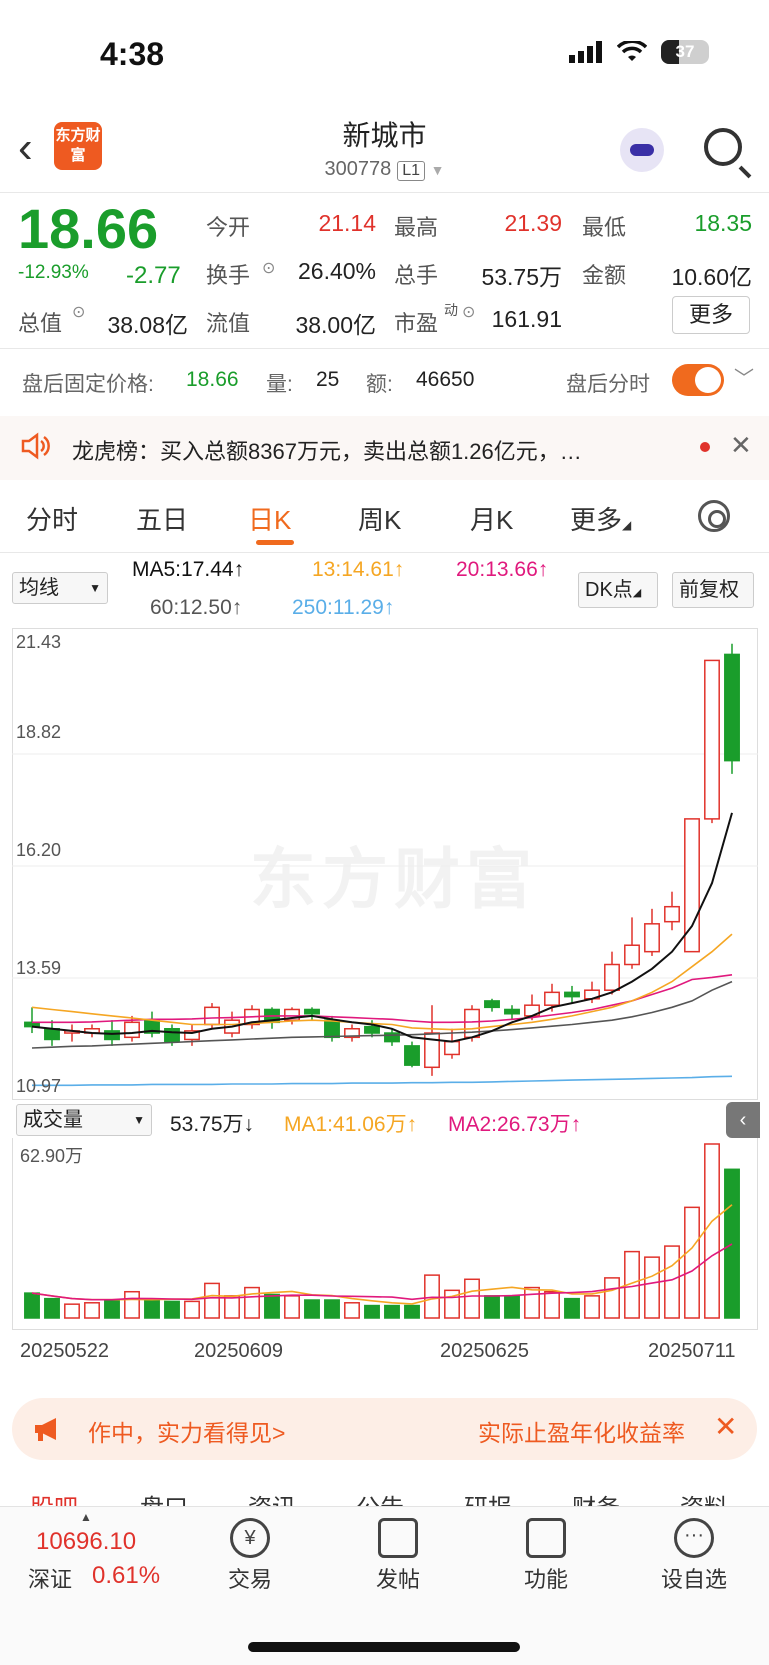 The height and width of the screenshot is (1665, 769). What do you see at coordinates (50, 1578) in the screenshot?
I see `index-name: 深证` at bounding box center [50, 1578].